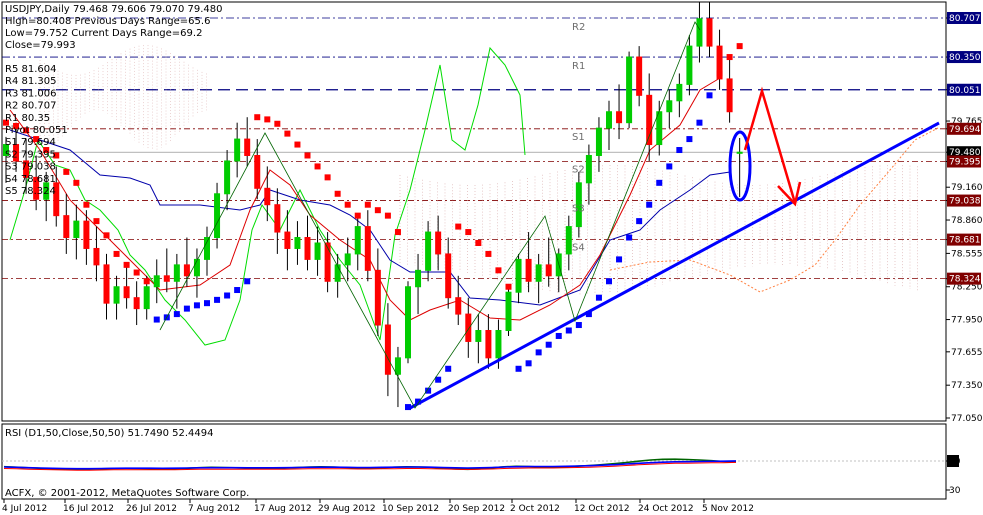 Image resolution: width=983 pixels, height=515 pixels. I want to click on price-label-text: 80.051, so click(965, 91).